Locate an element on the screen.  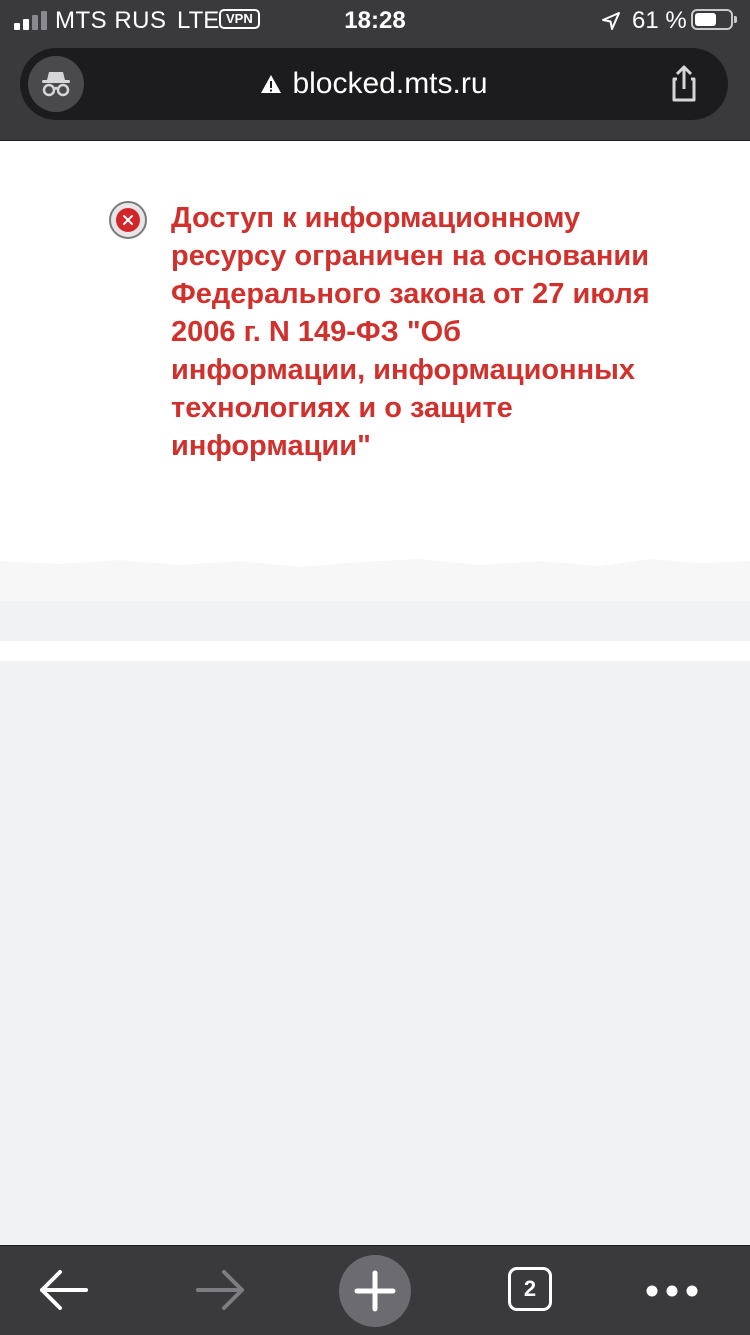
more-dots-icon is located at coordinates (672, 1290).